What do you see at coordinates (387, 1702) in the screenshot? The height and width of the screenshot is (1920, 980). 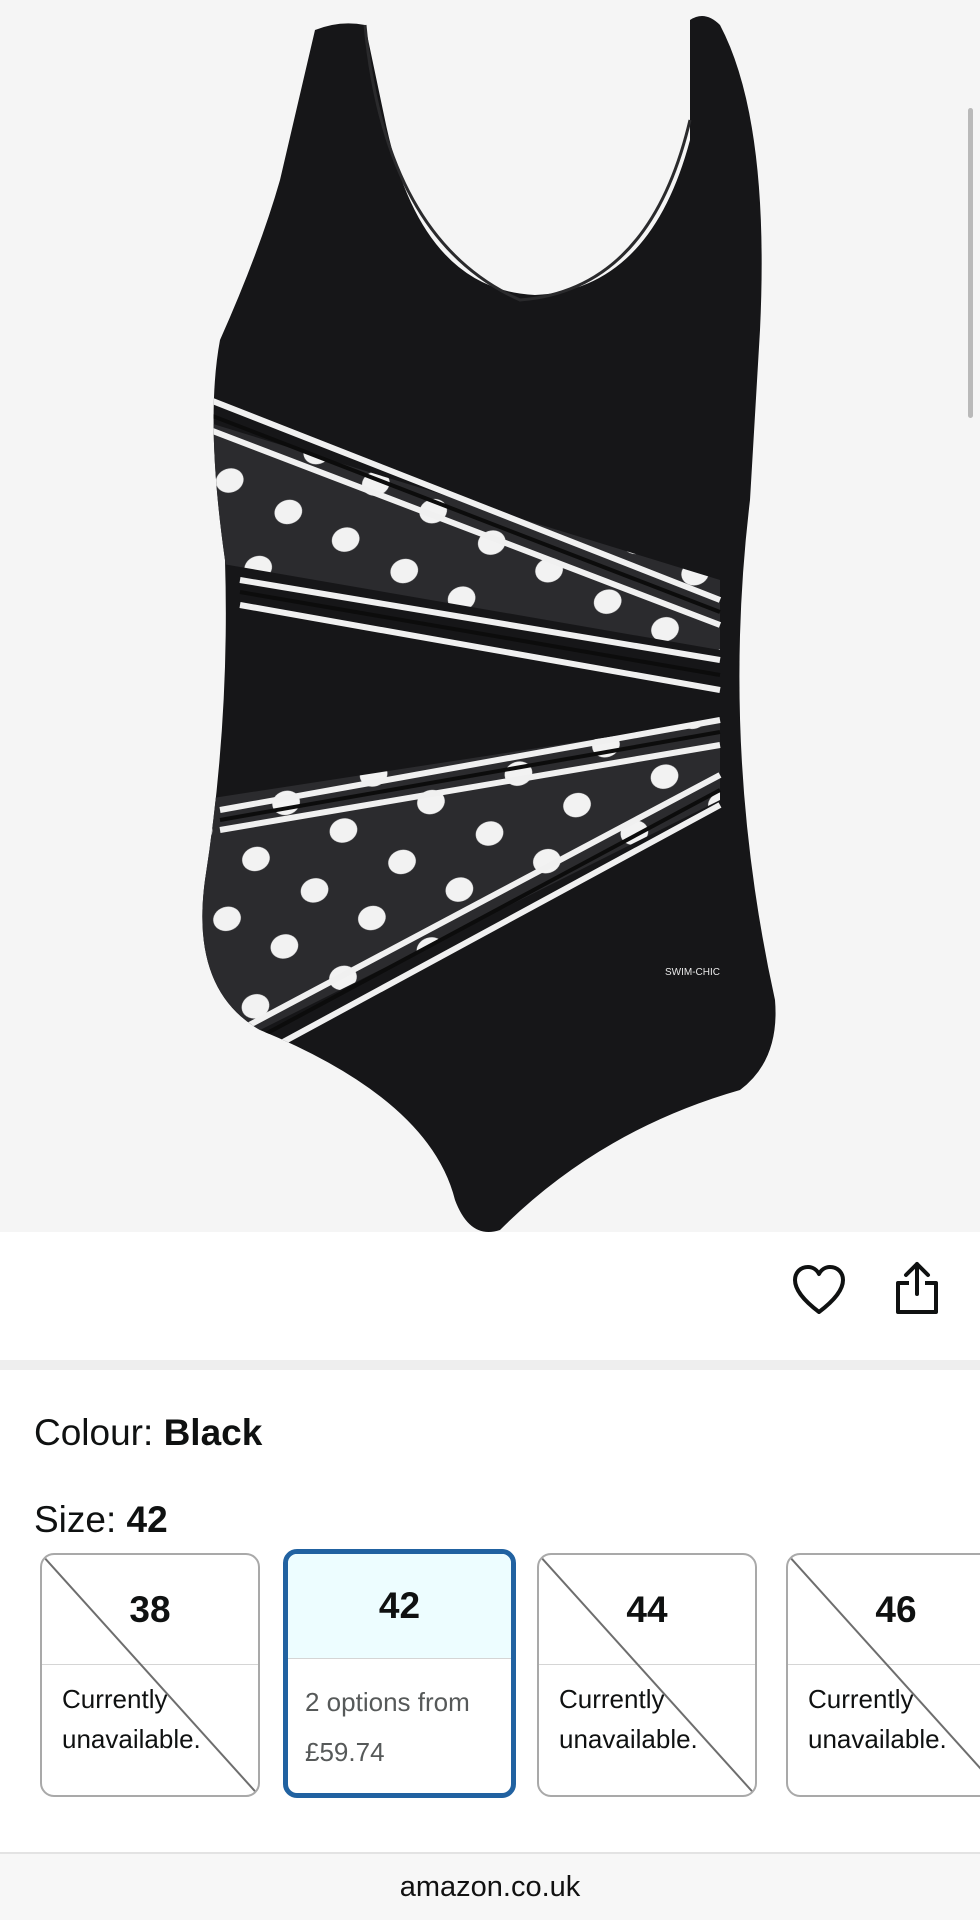 I see `options-count: 2 options from` at bounding box center [387, 1702].